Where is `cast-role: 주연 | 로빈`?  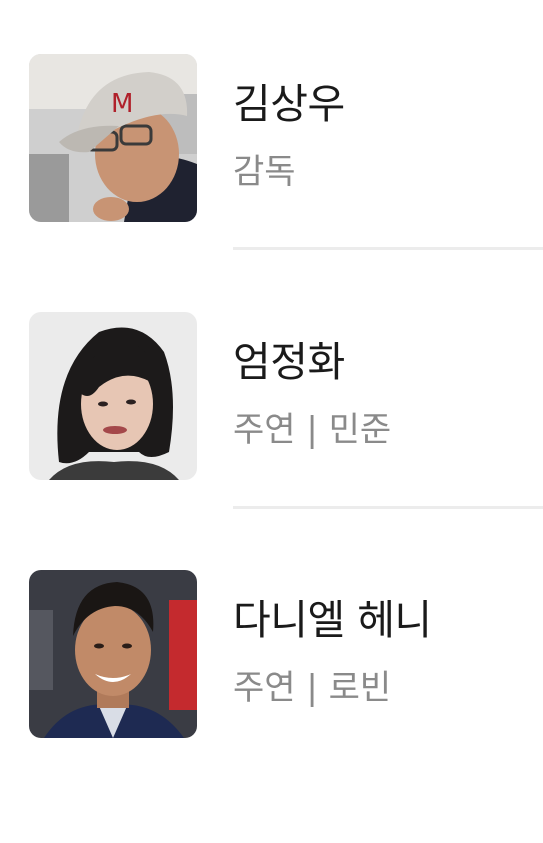 cast-role: 주연 | 로빈 is located at coordinates (312, 688).